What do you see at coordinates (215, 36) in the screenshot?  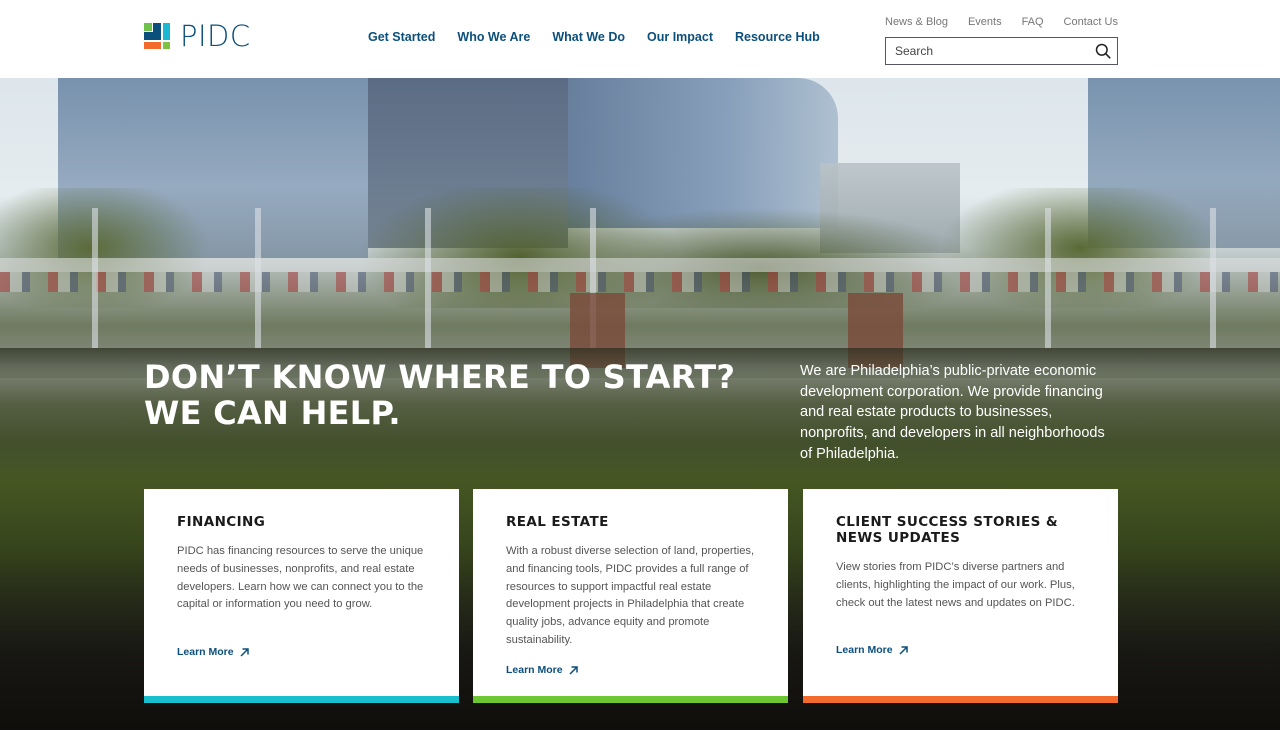 I see `logo-text: PIDC` at bounding box center [215, 36].